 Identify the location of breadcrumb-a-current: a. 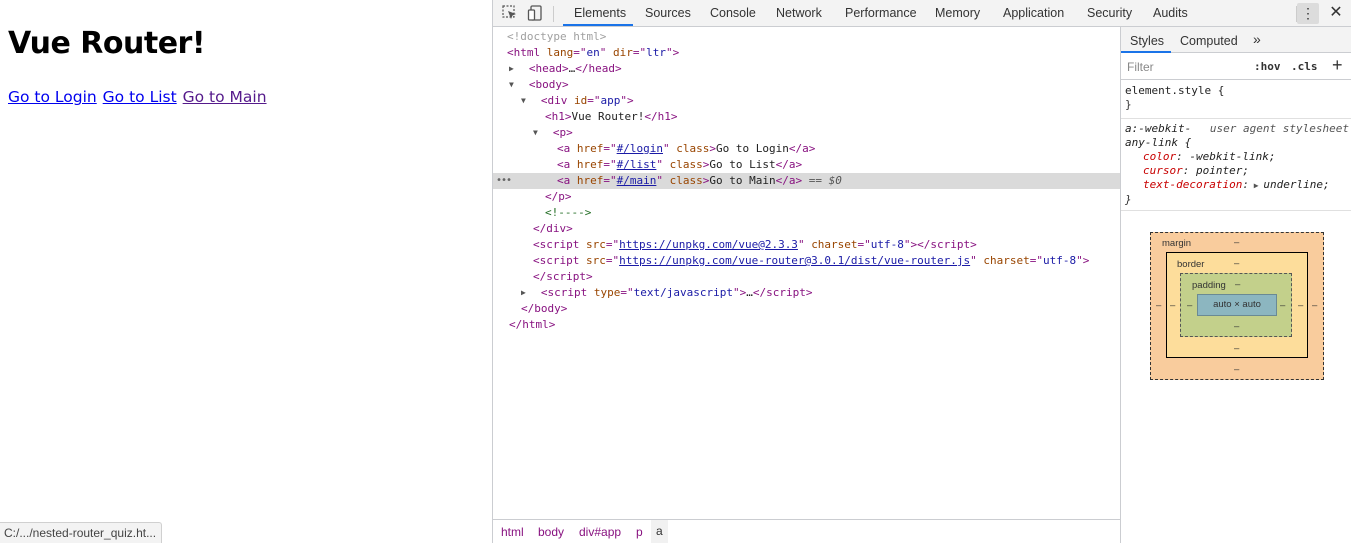
(659, 531).